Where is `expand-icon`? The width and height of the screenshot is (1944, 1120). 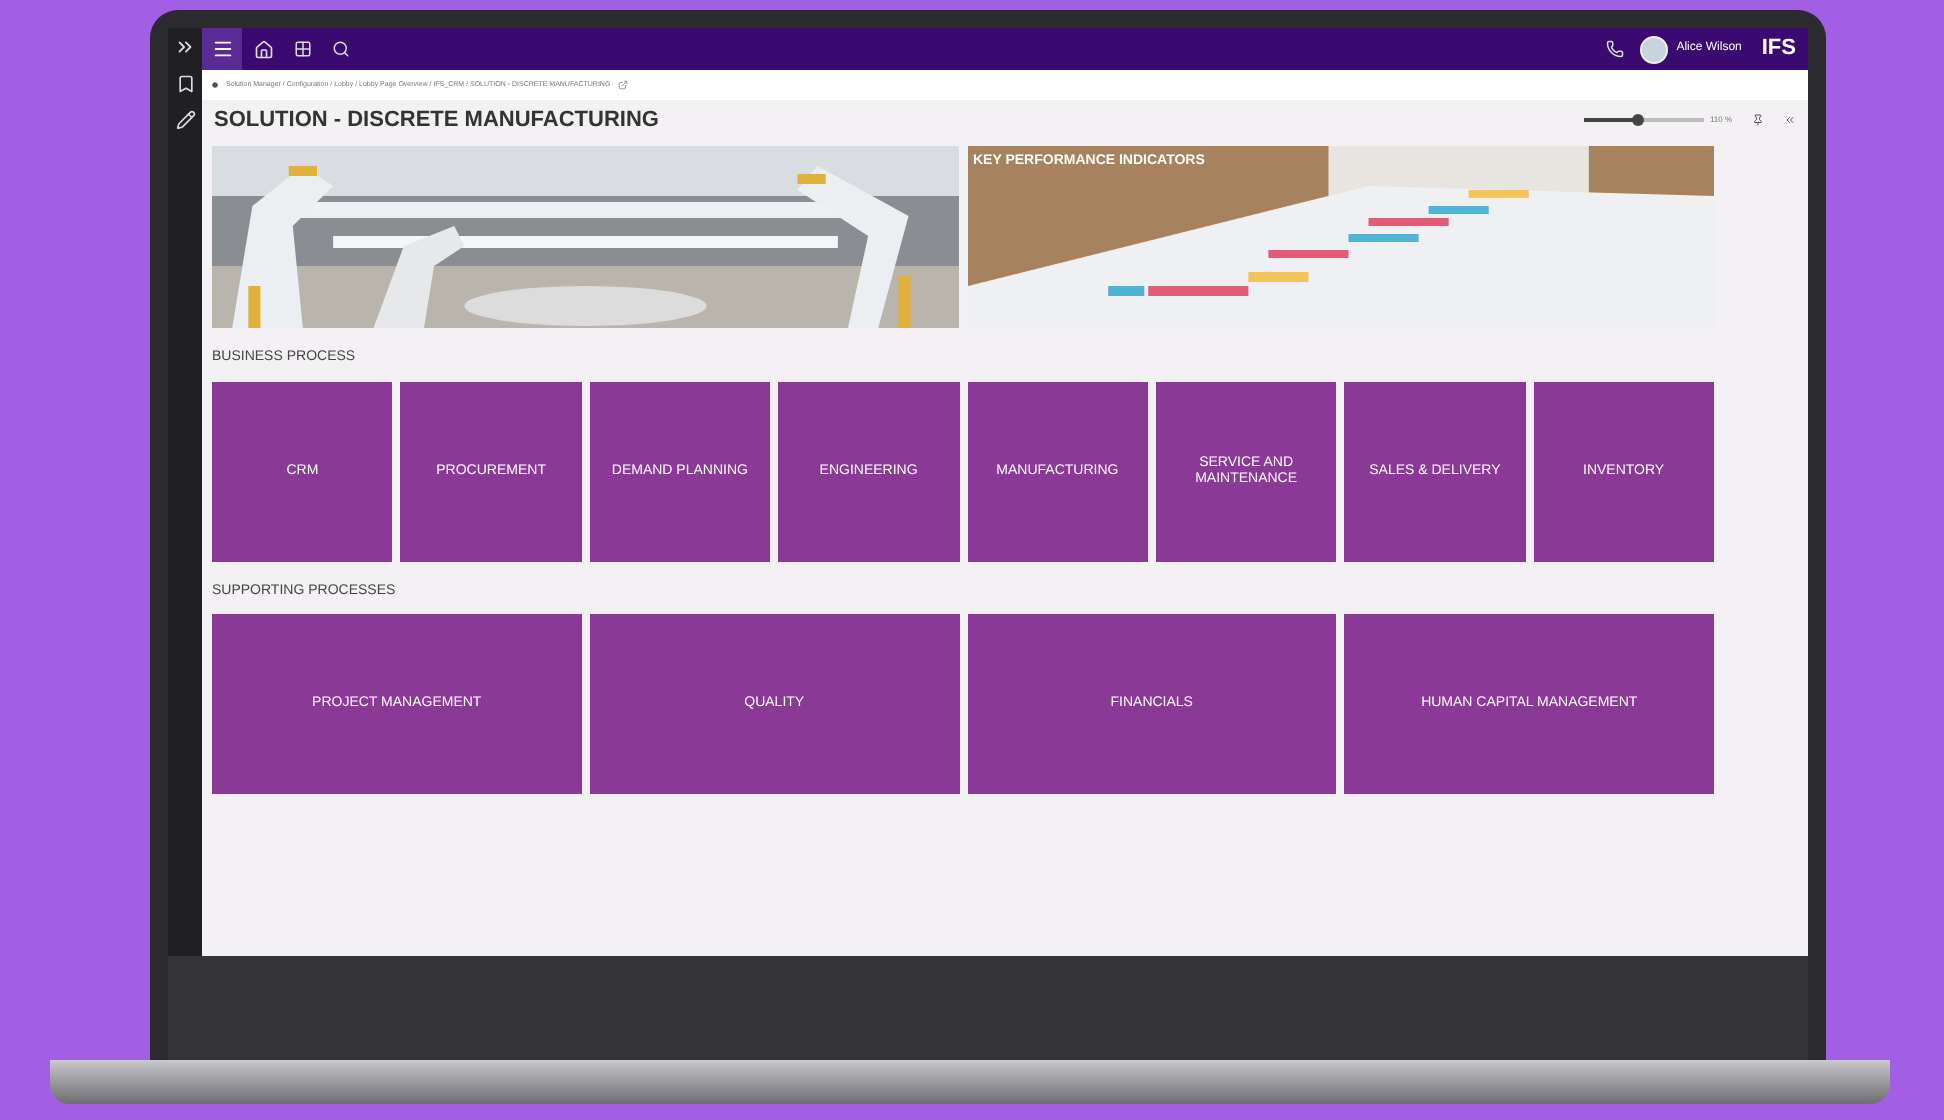
expand-icon is located at coordinates (185, 47).